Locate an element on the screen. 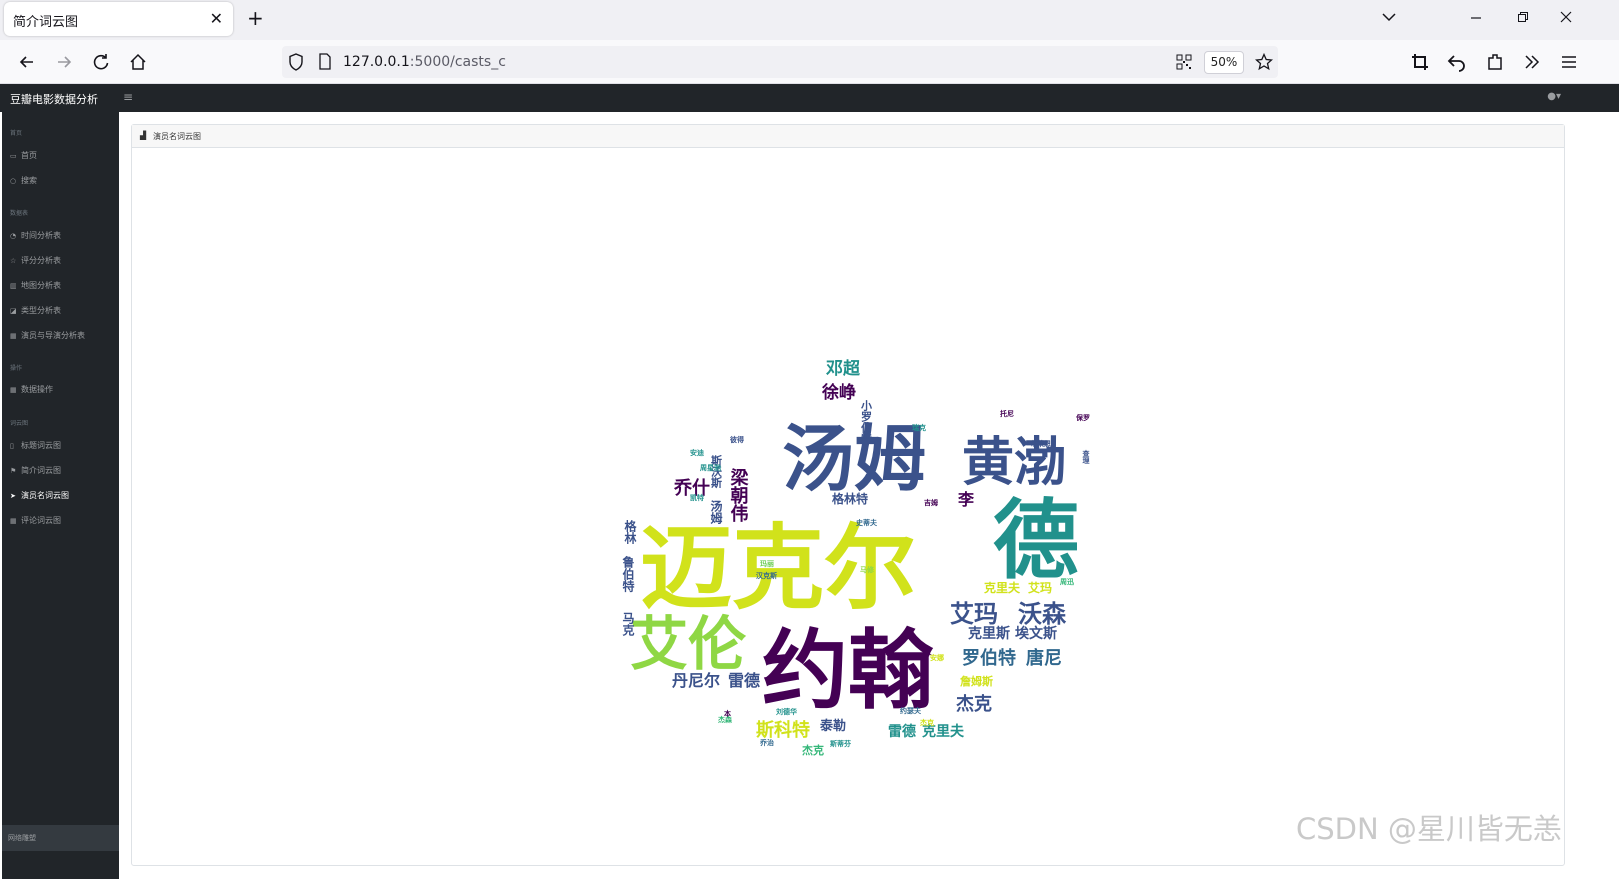 Image resolution: width=1619 pixels, height=879 pixels. home-icon is located at coordinates (138, 62).